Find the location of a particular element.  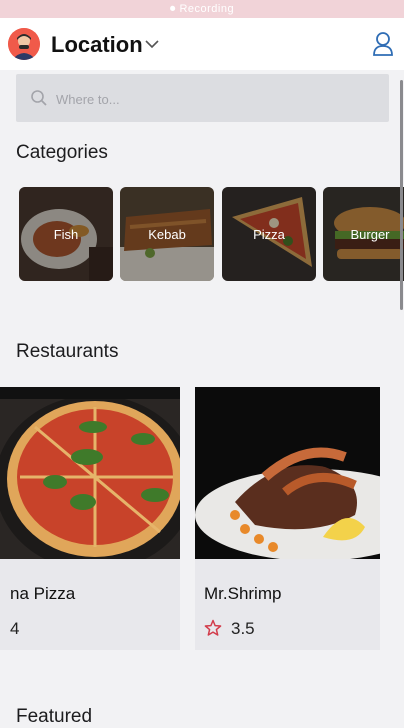

category-burger: Burger is located at coordinates (363, 234).